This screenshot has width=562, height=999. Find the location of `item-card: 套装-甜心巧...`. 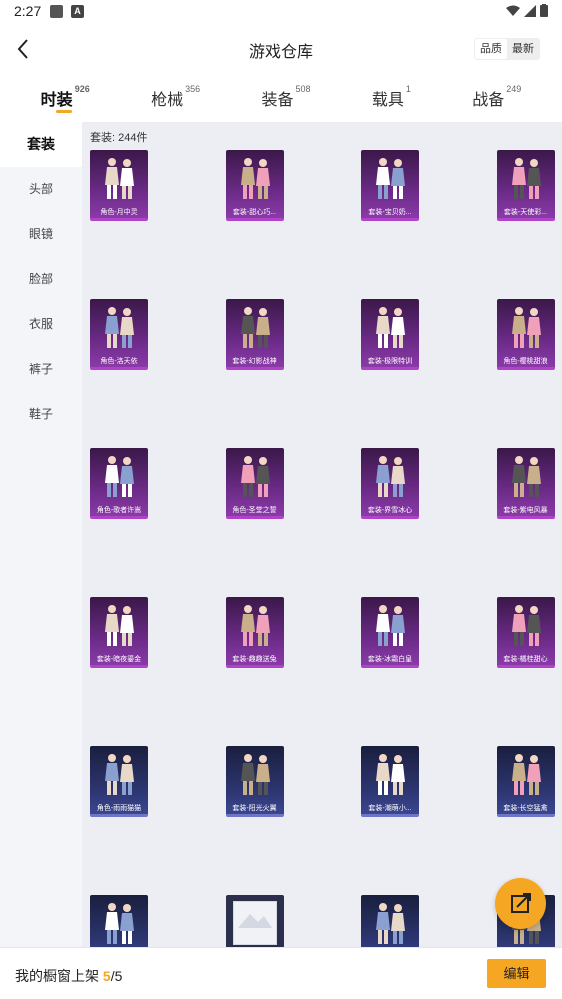

item-card: 套装-甜心巧... is located at coordinates (254, 185).